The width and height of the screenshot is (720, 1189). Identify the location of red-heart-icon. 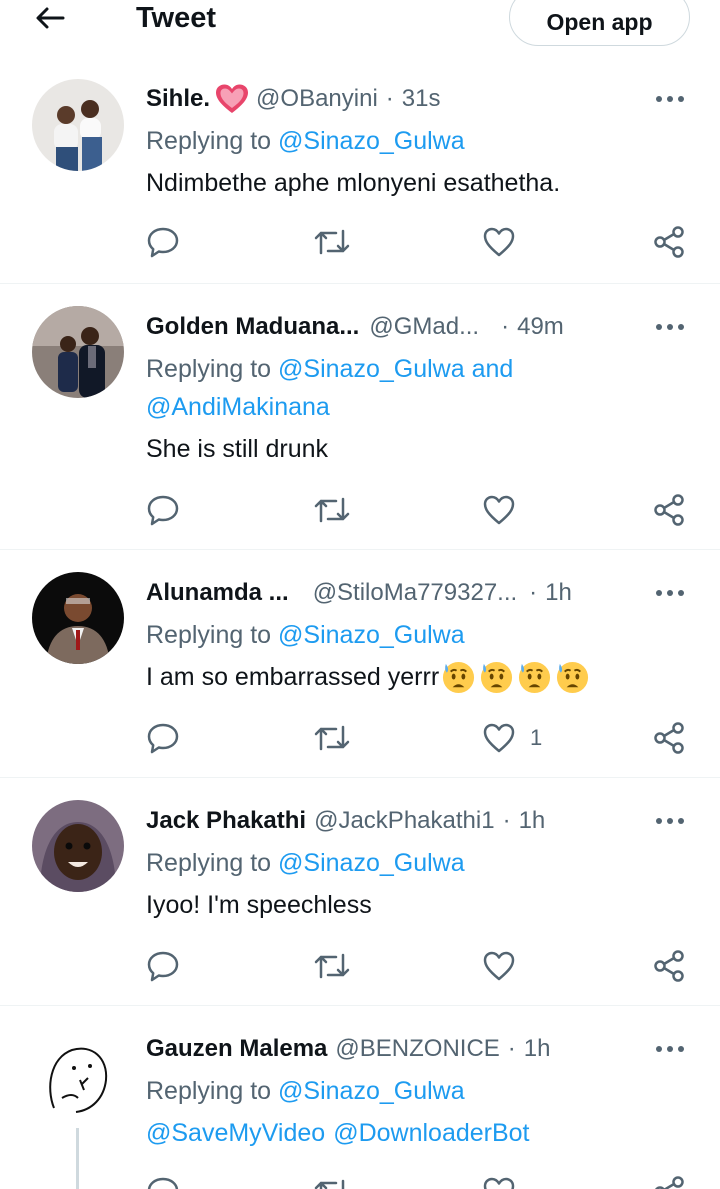
(232, 98).